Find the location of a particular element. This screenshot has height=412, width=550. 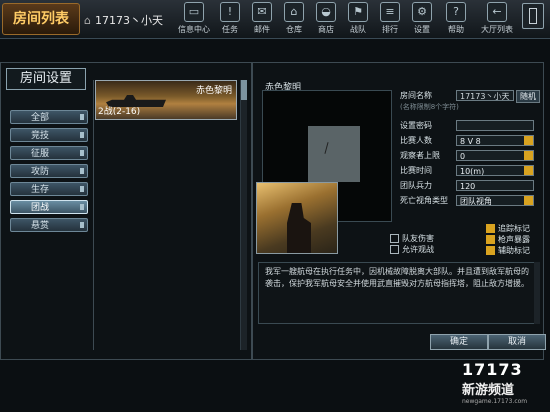

time-row: 比赛时间 10(m) is located at coordinates (470, 171).